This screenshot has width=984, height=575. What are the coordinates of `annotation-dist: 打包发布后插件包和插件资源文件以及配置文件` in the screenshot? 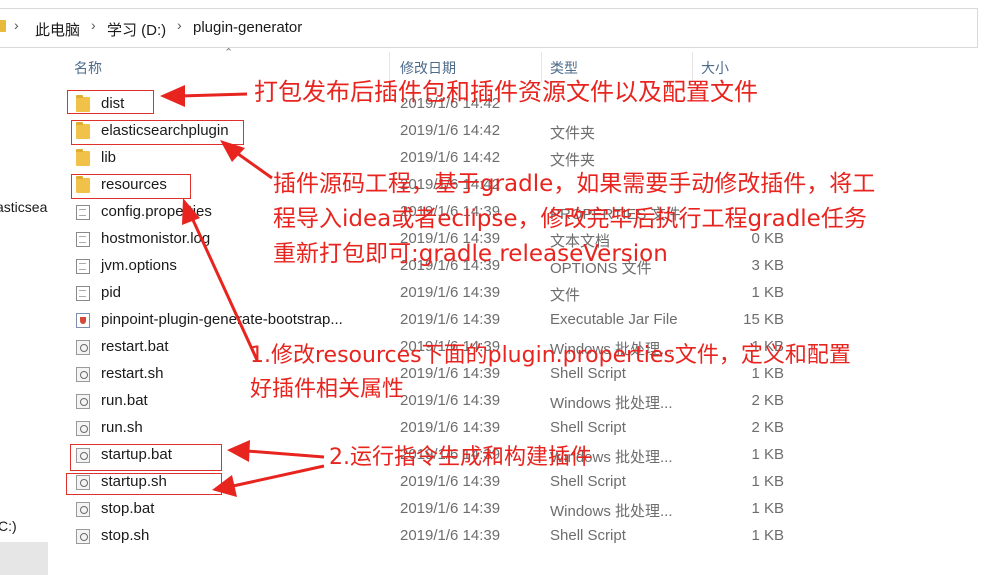 It's located at (506, 92).